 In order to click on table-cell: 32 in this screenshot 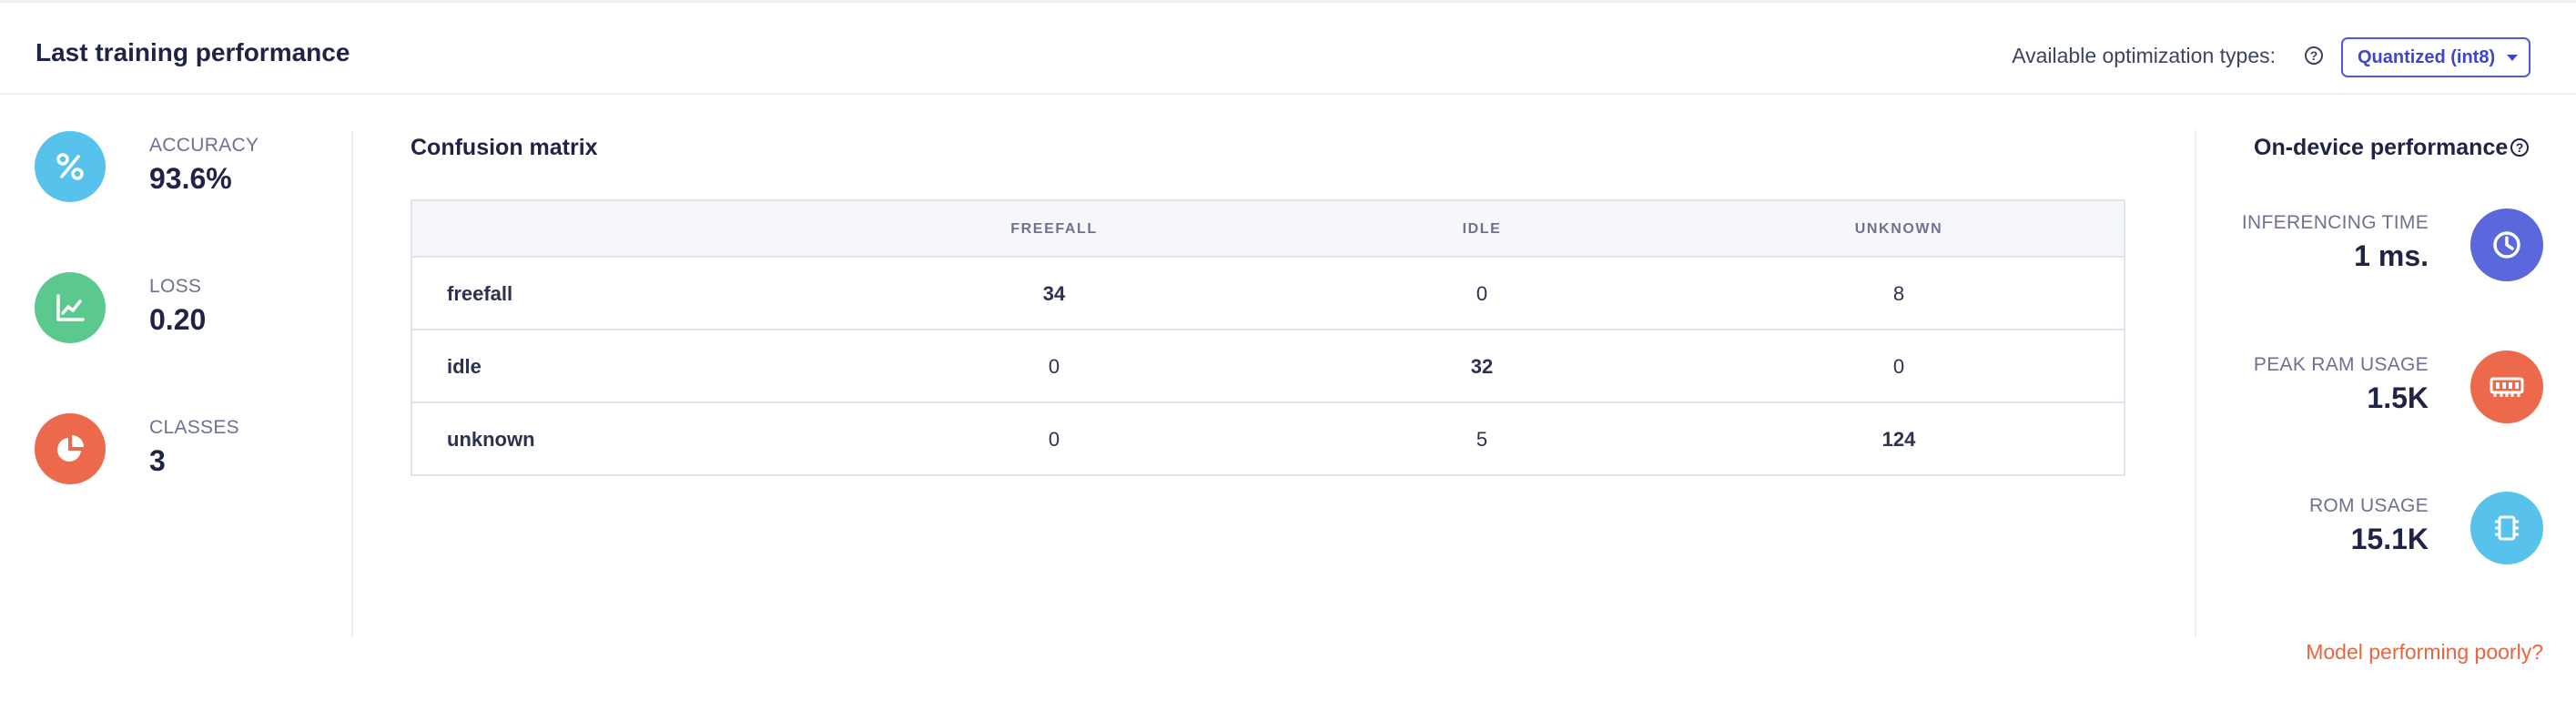, I will do `click(1482, 367)`.